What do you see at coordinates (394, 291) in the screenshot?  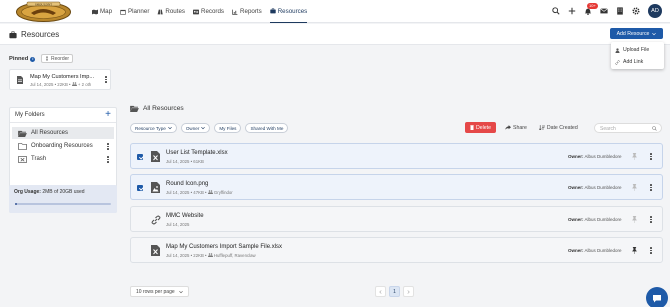 I see `page-number: 1` at bounding box center [394, 291].